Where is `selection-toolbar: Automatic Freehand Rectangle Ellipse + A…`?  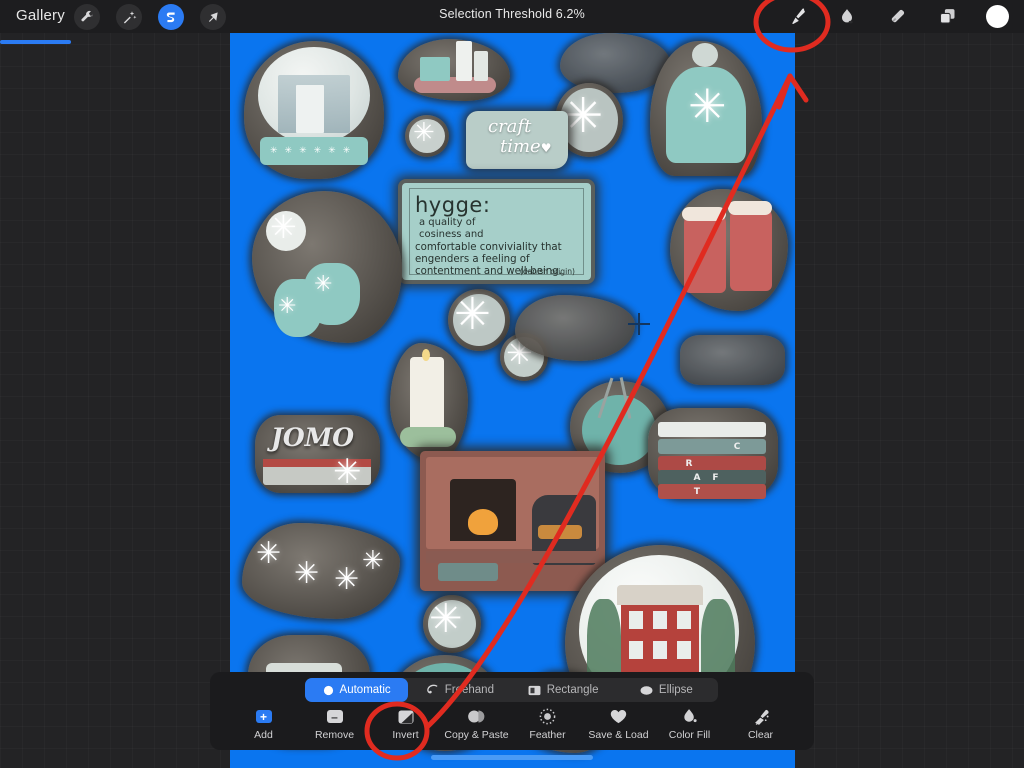
selection-toolbar: Automatic Freehand Rectangle Ellipse + A… is located at coordinates (512, 711).